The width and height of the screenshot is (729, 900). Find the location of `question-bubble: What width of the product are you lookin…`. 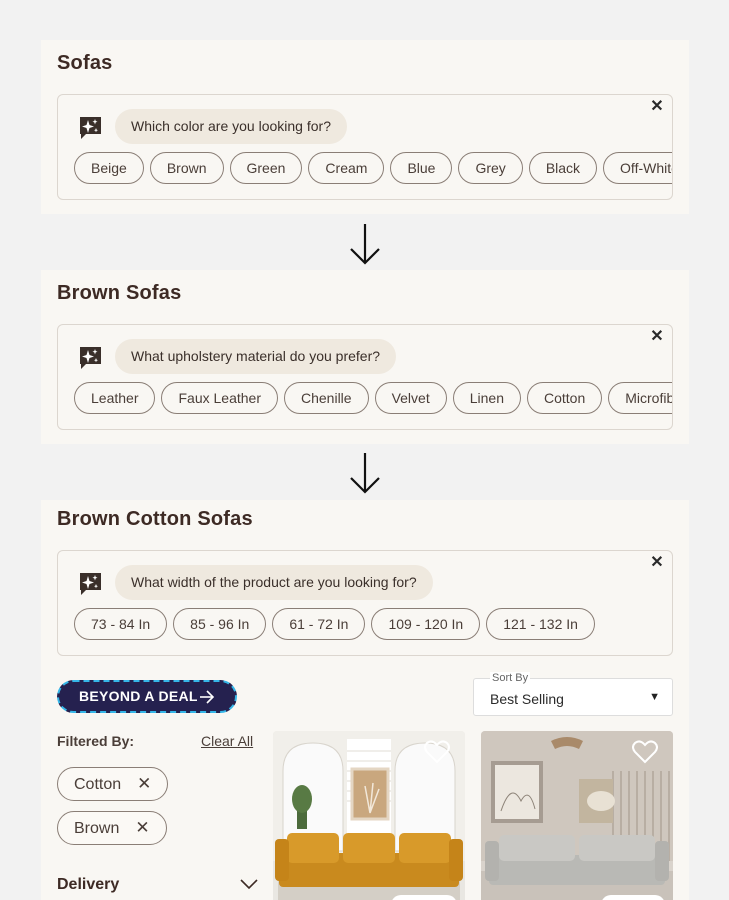

question-bubble: What width of the product are you lookin… is located at coordinates (274, 582).